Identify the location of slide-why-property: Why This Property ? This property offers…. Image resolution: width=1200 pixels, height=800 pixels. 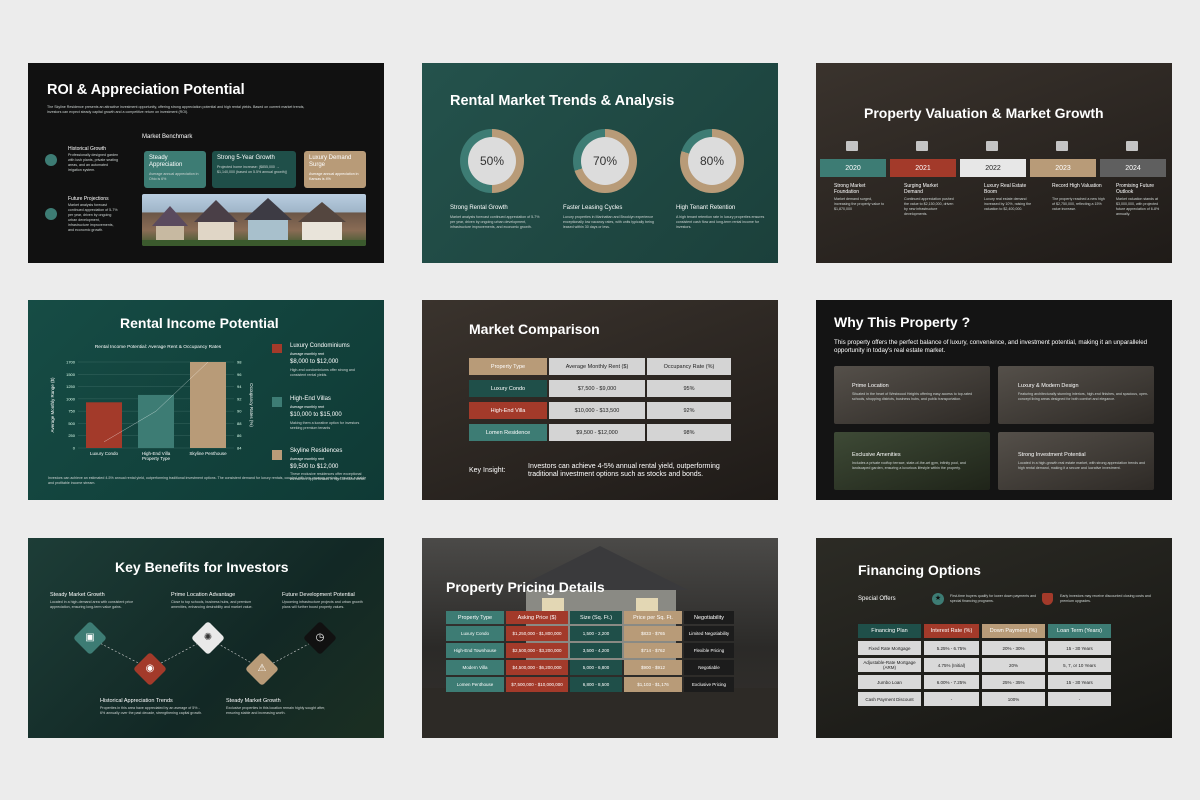
(994, 400).